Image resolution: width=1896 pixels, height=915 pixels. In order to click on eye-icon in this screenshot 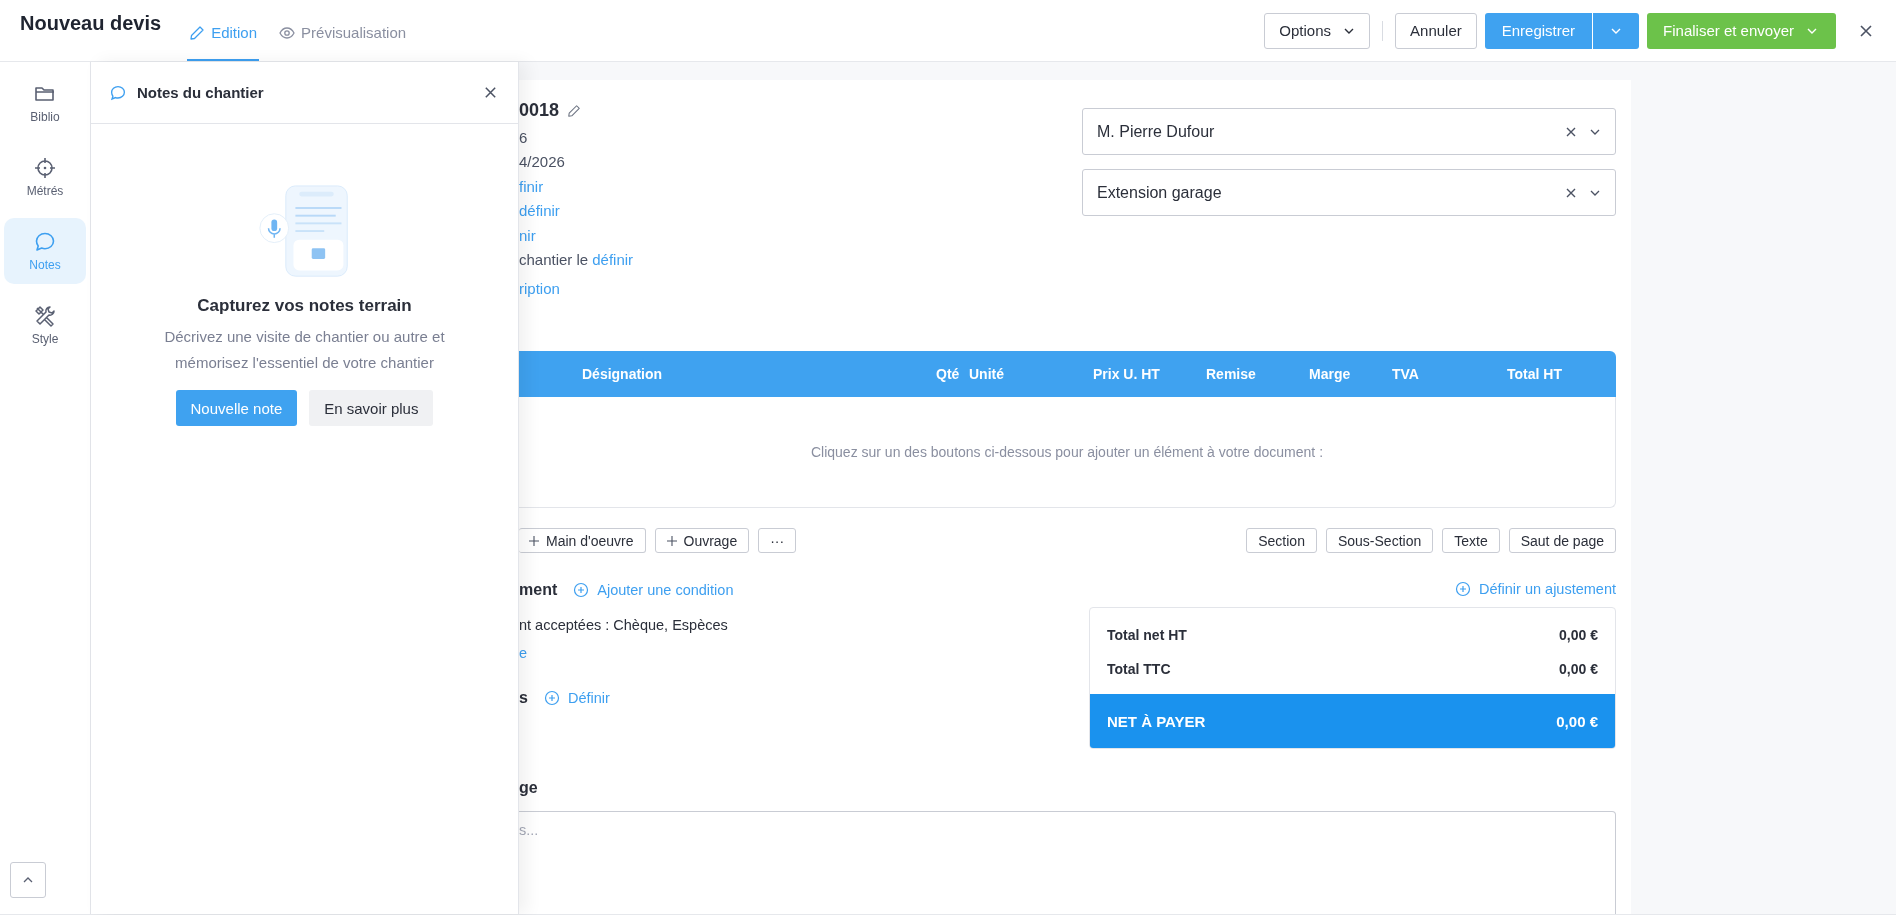, I will do `click(287, 32)`.